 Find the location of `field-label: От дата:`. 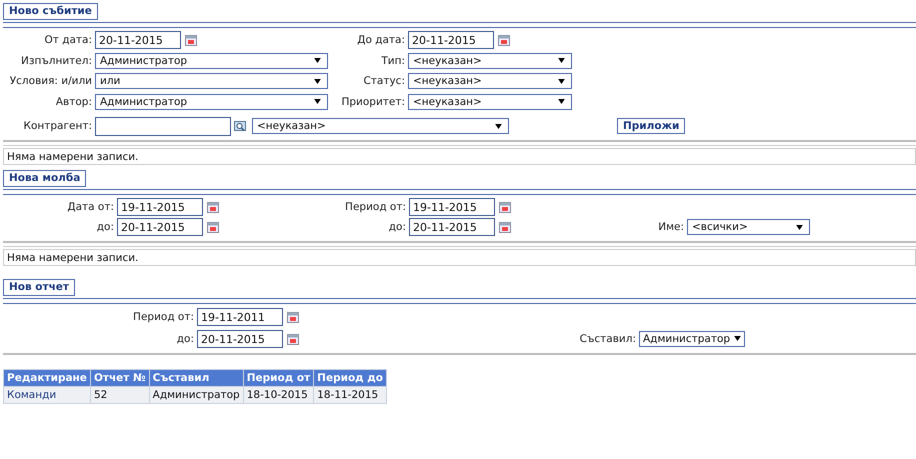

field-label: От дата: is located at coordinates (68, 40).